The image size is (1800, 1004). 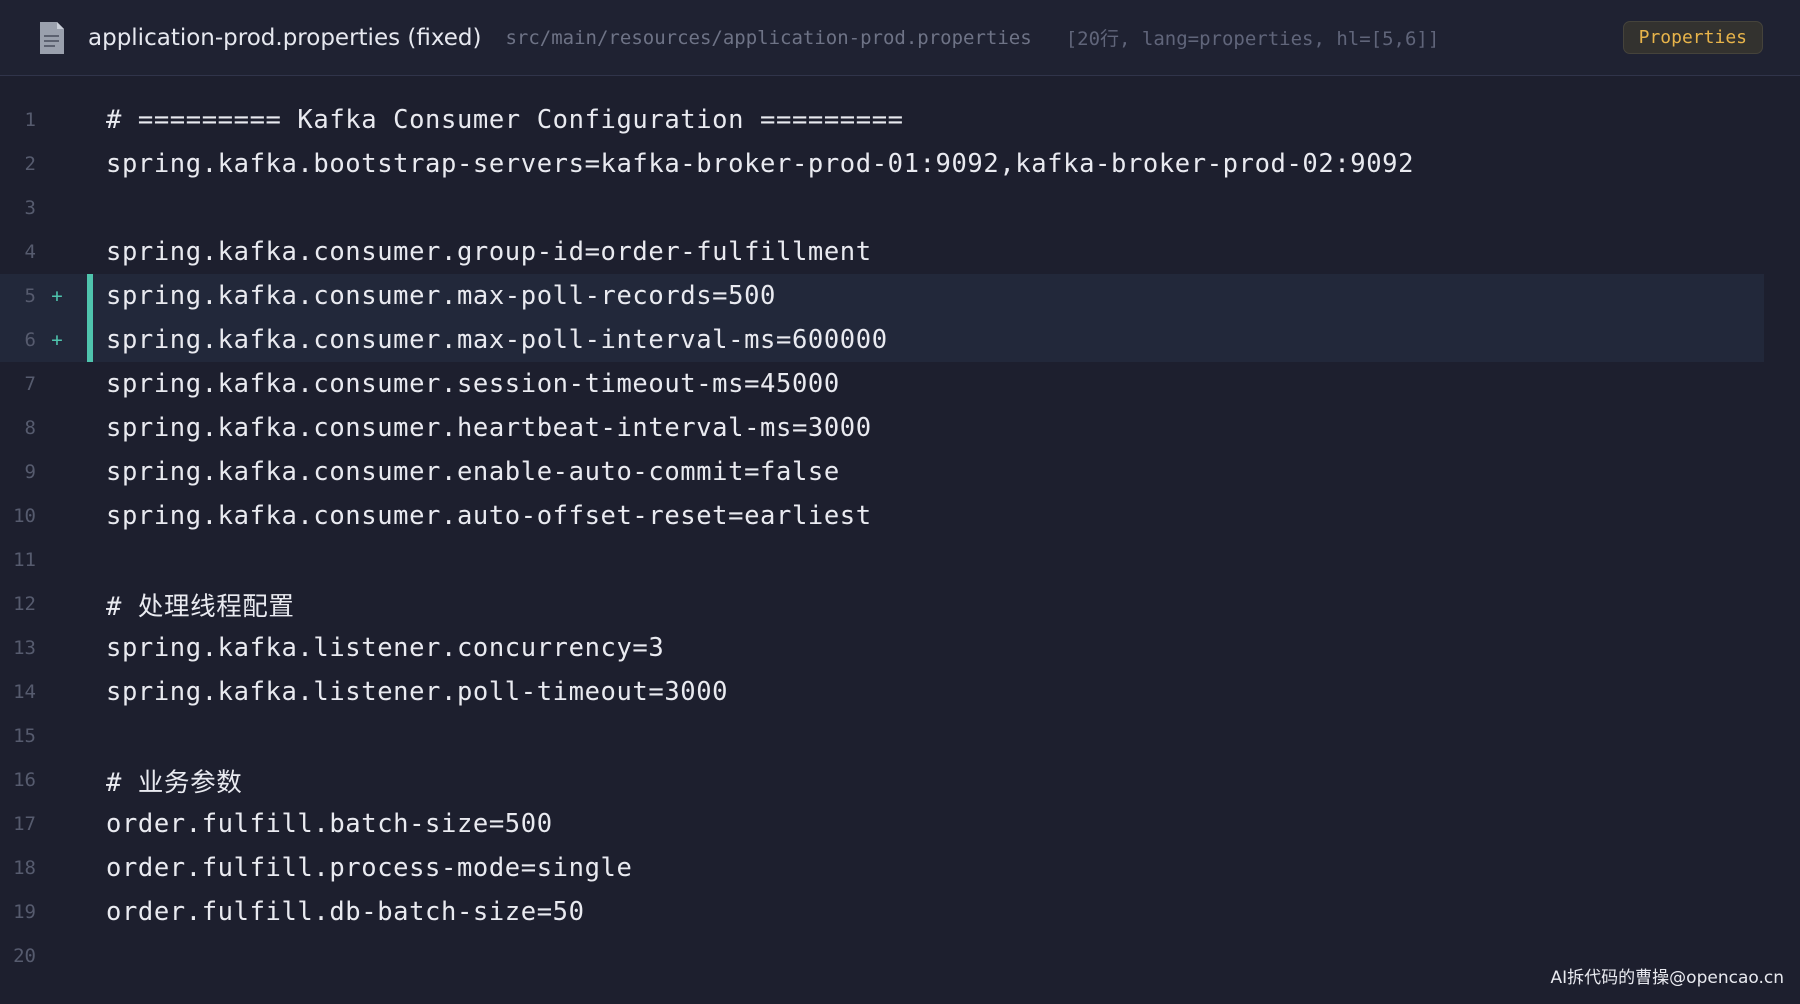 What do you see at coordinates (900, 208) in the screenshot?
I see `code-line: 3` at bounding box center [900, 208].